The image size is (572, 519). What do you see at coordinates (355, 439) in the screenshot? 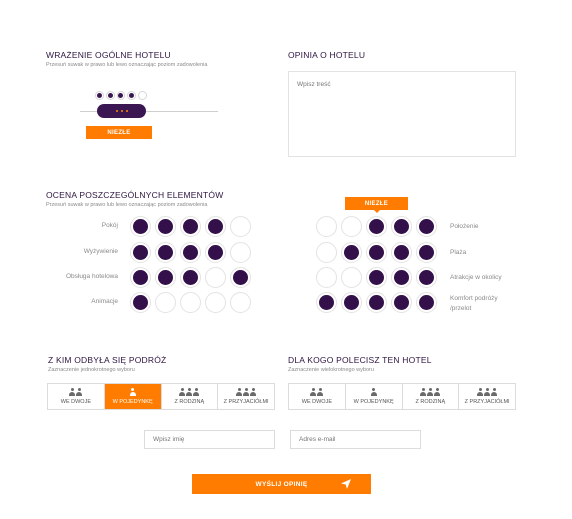
I see `email-input` at bounding box center [355, 439].